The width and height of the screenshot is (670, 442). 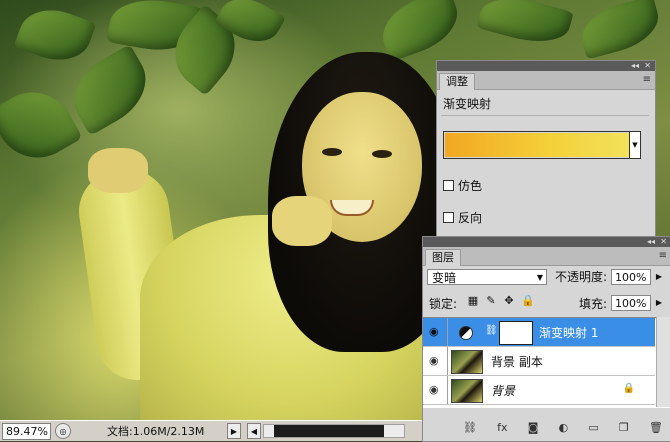 I want to click on link-icon: ⛓, so click(x=470, y=429).